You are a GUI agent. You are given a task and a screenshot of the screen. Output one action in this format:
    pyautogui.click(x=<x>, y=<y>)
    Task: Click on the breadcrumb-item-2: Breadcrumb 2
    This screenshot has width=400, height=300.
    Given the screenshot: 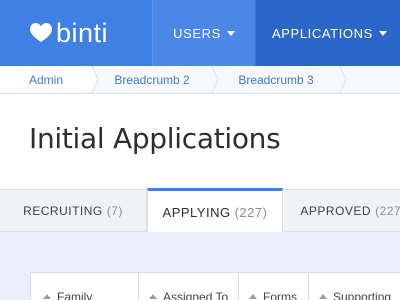 What is the action you would take?
    pyautogui.click(x=152, y=79)
    